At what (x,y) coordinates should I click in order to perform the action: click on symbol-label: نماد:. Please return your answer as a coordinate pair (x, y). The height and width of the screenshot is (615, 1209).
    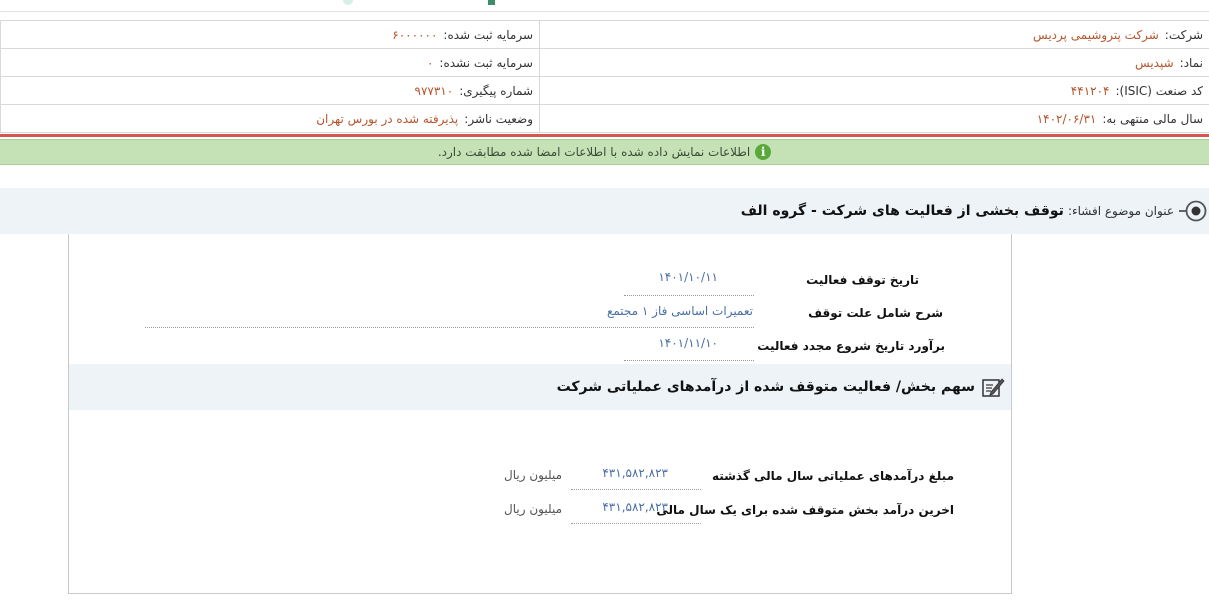
    Looking at the image, I should click on (1191, 62).